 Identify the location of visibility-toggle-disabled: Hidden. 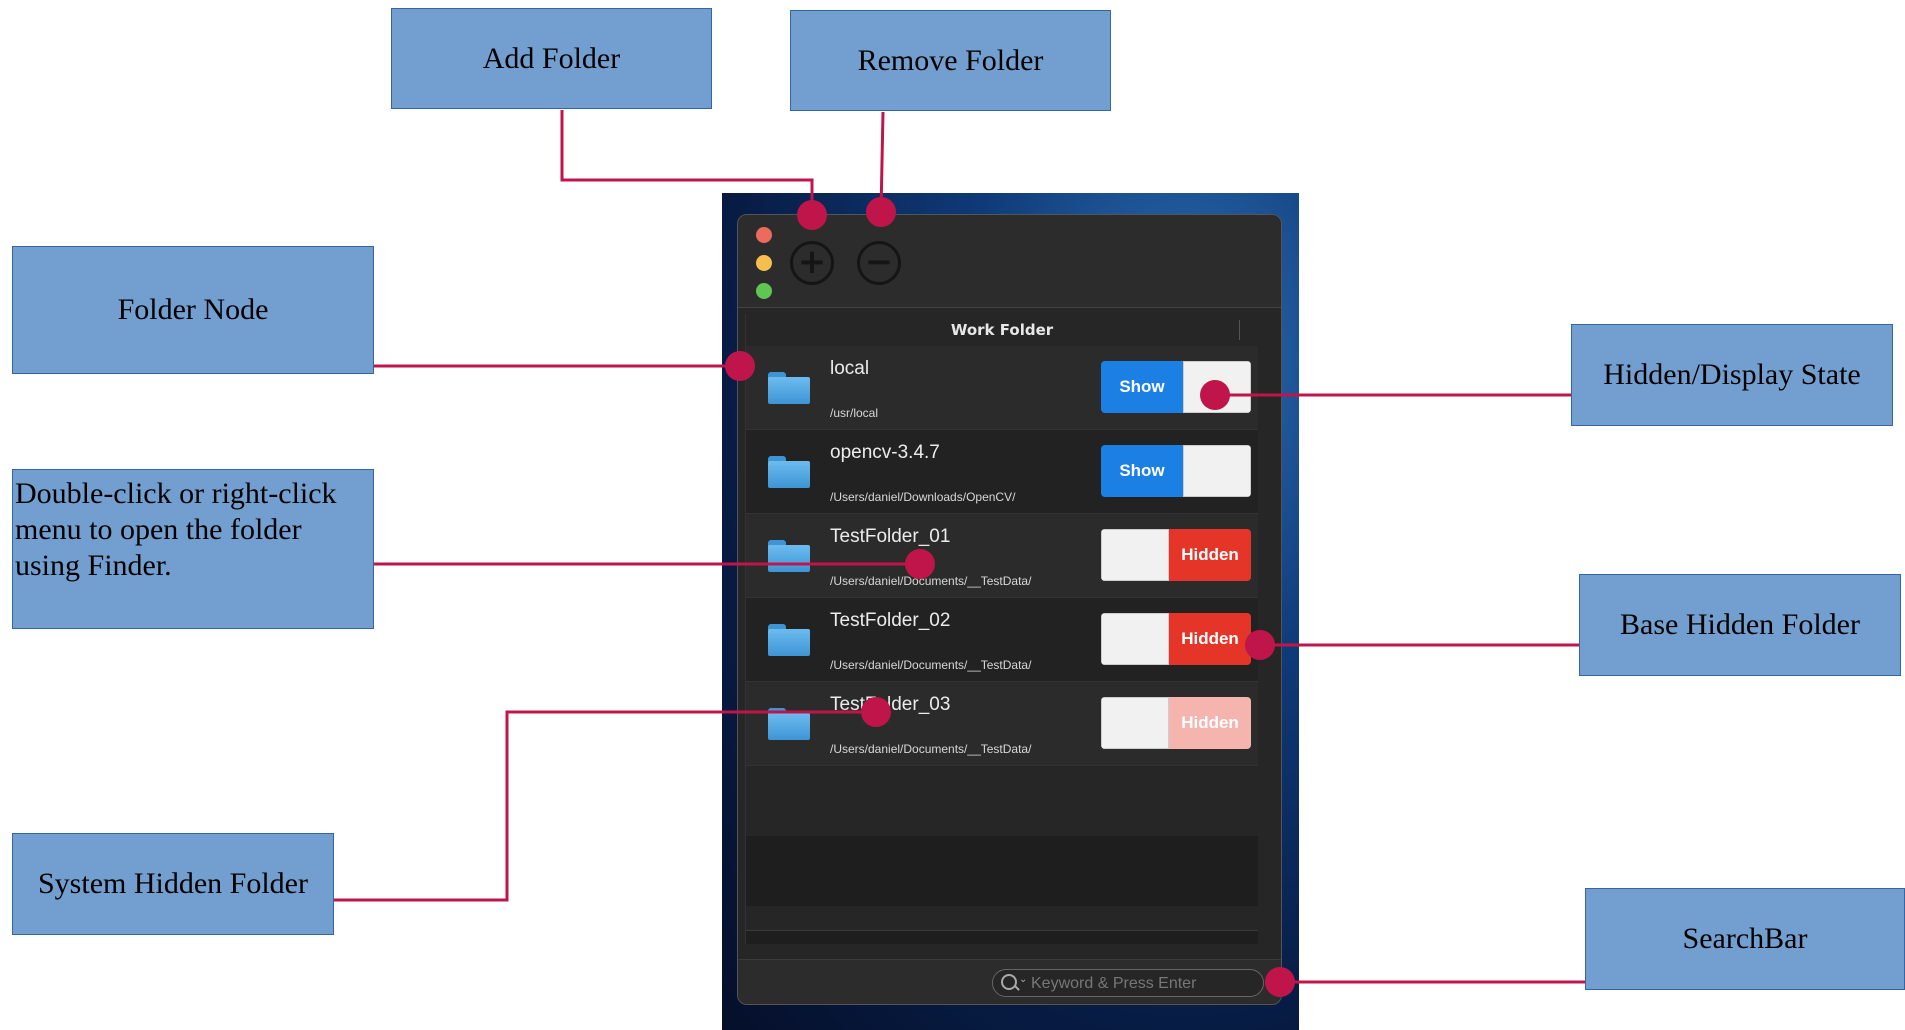
(1176, 723).